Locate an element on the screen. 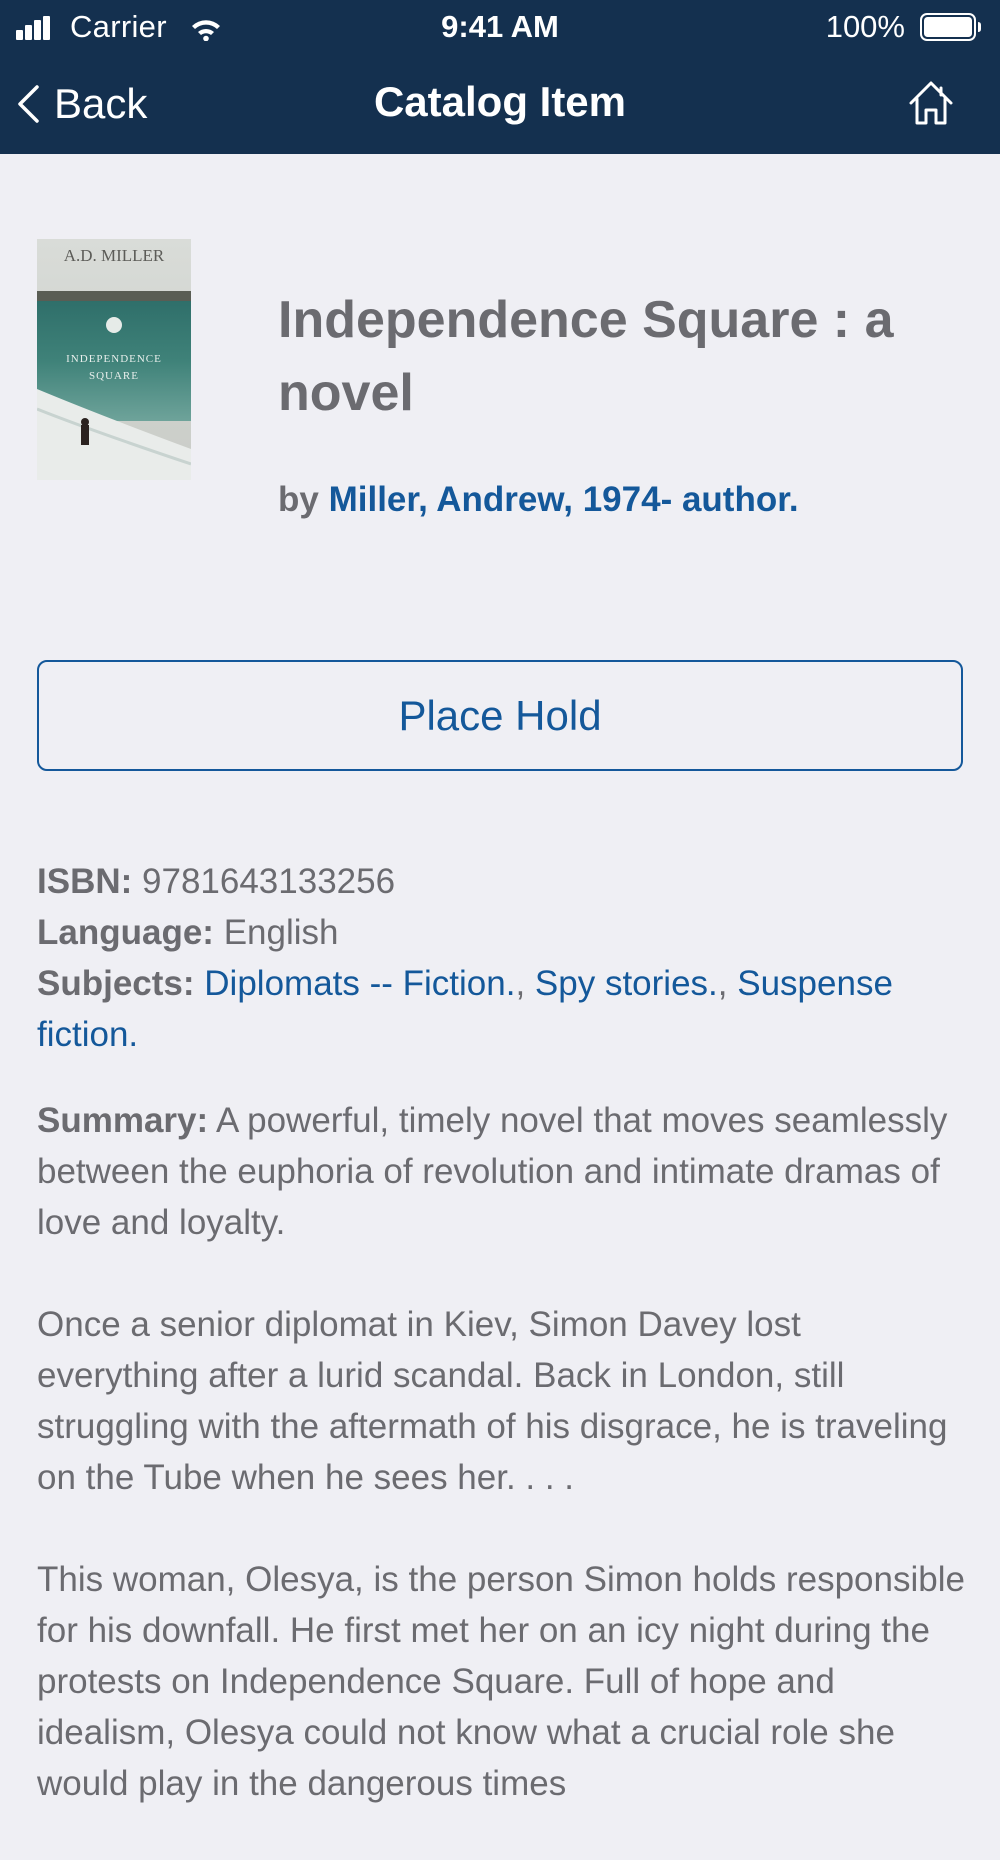 The height and width of the screenshot is (1860, 1000). author-line: by Miller, Andrew, 1974- author. is located at coordinates (628, 500).